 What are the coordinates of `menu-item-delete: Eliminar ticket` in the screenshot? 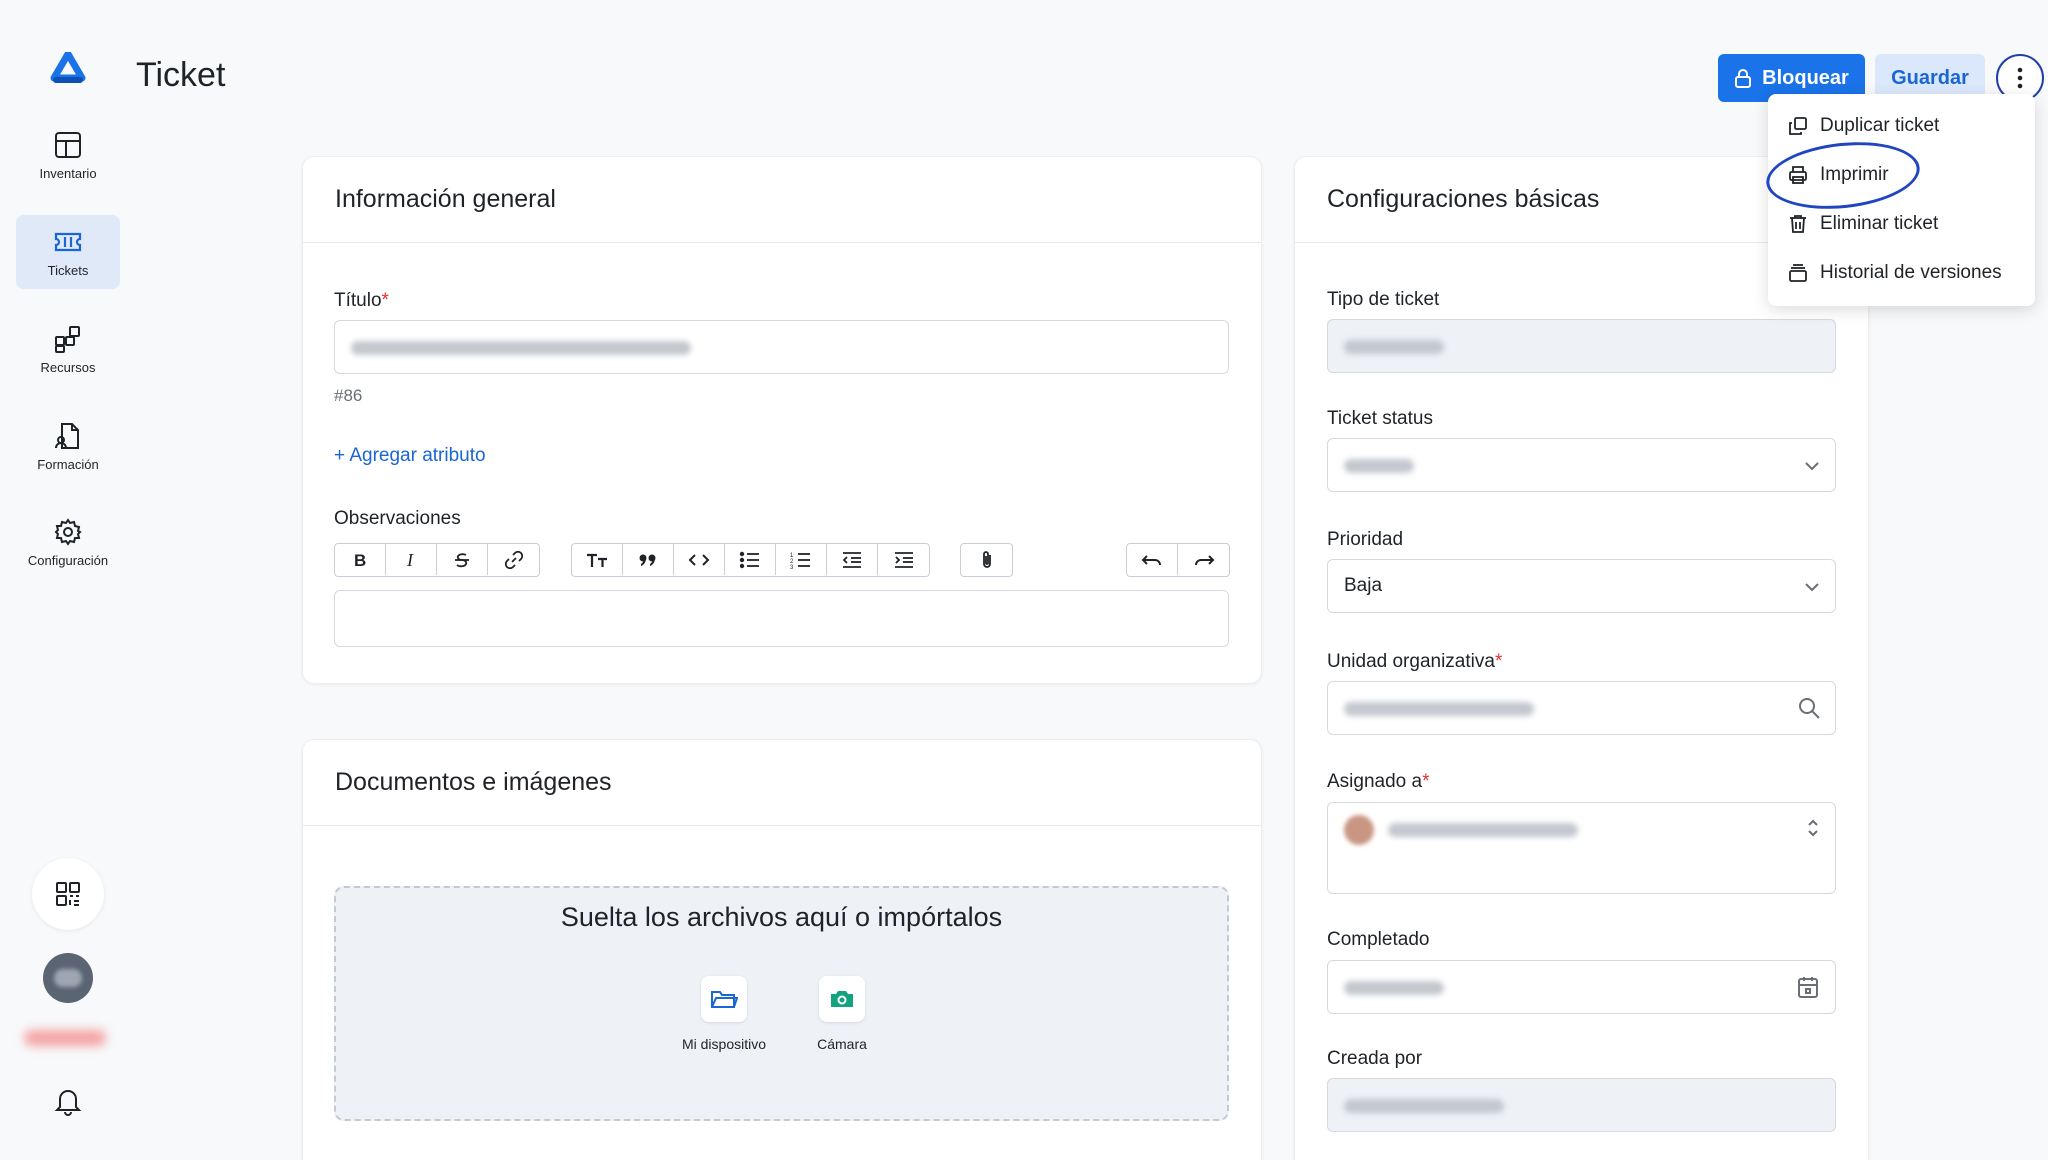 It's located at (1863, 224).